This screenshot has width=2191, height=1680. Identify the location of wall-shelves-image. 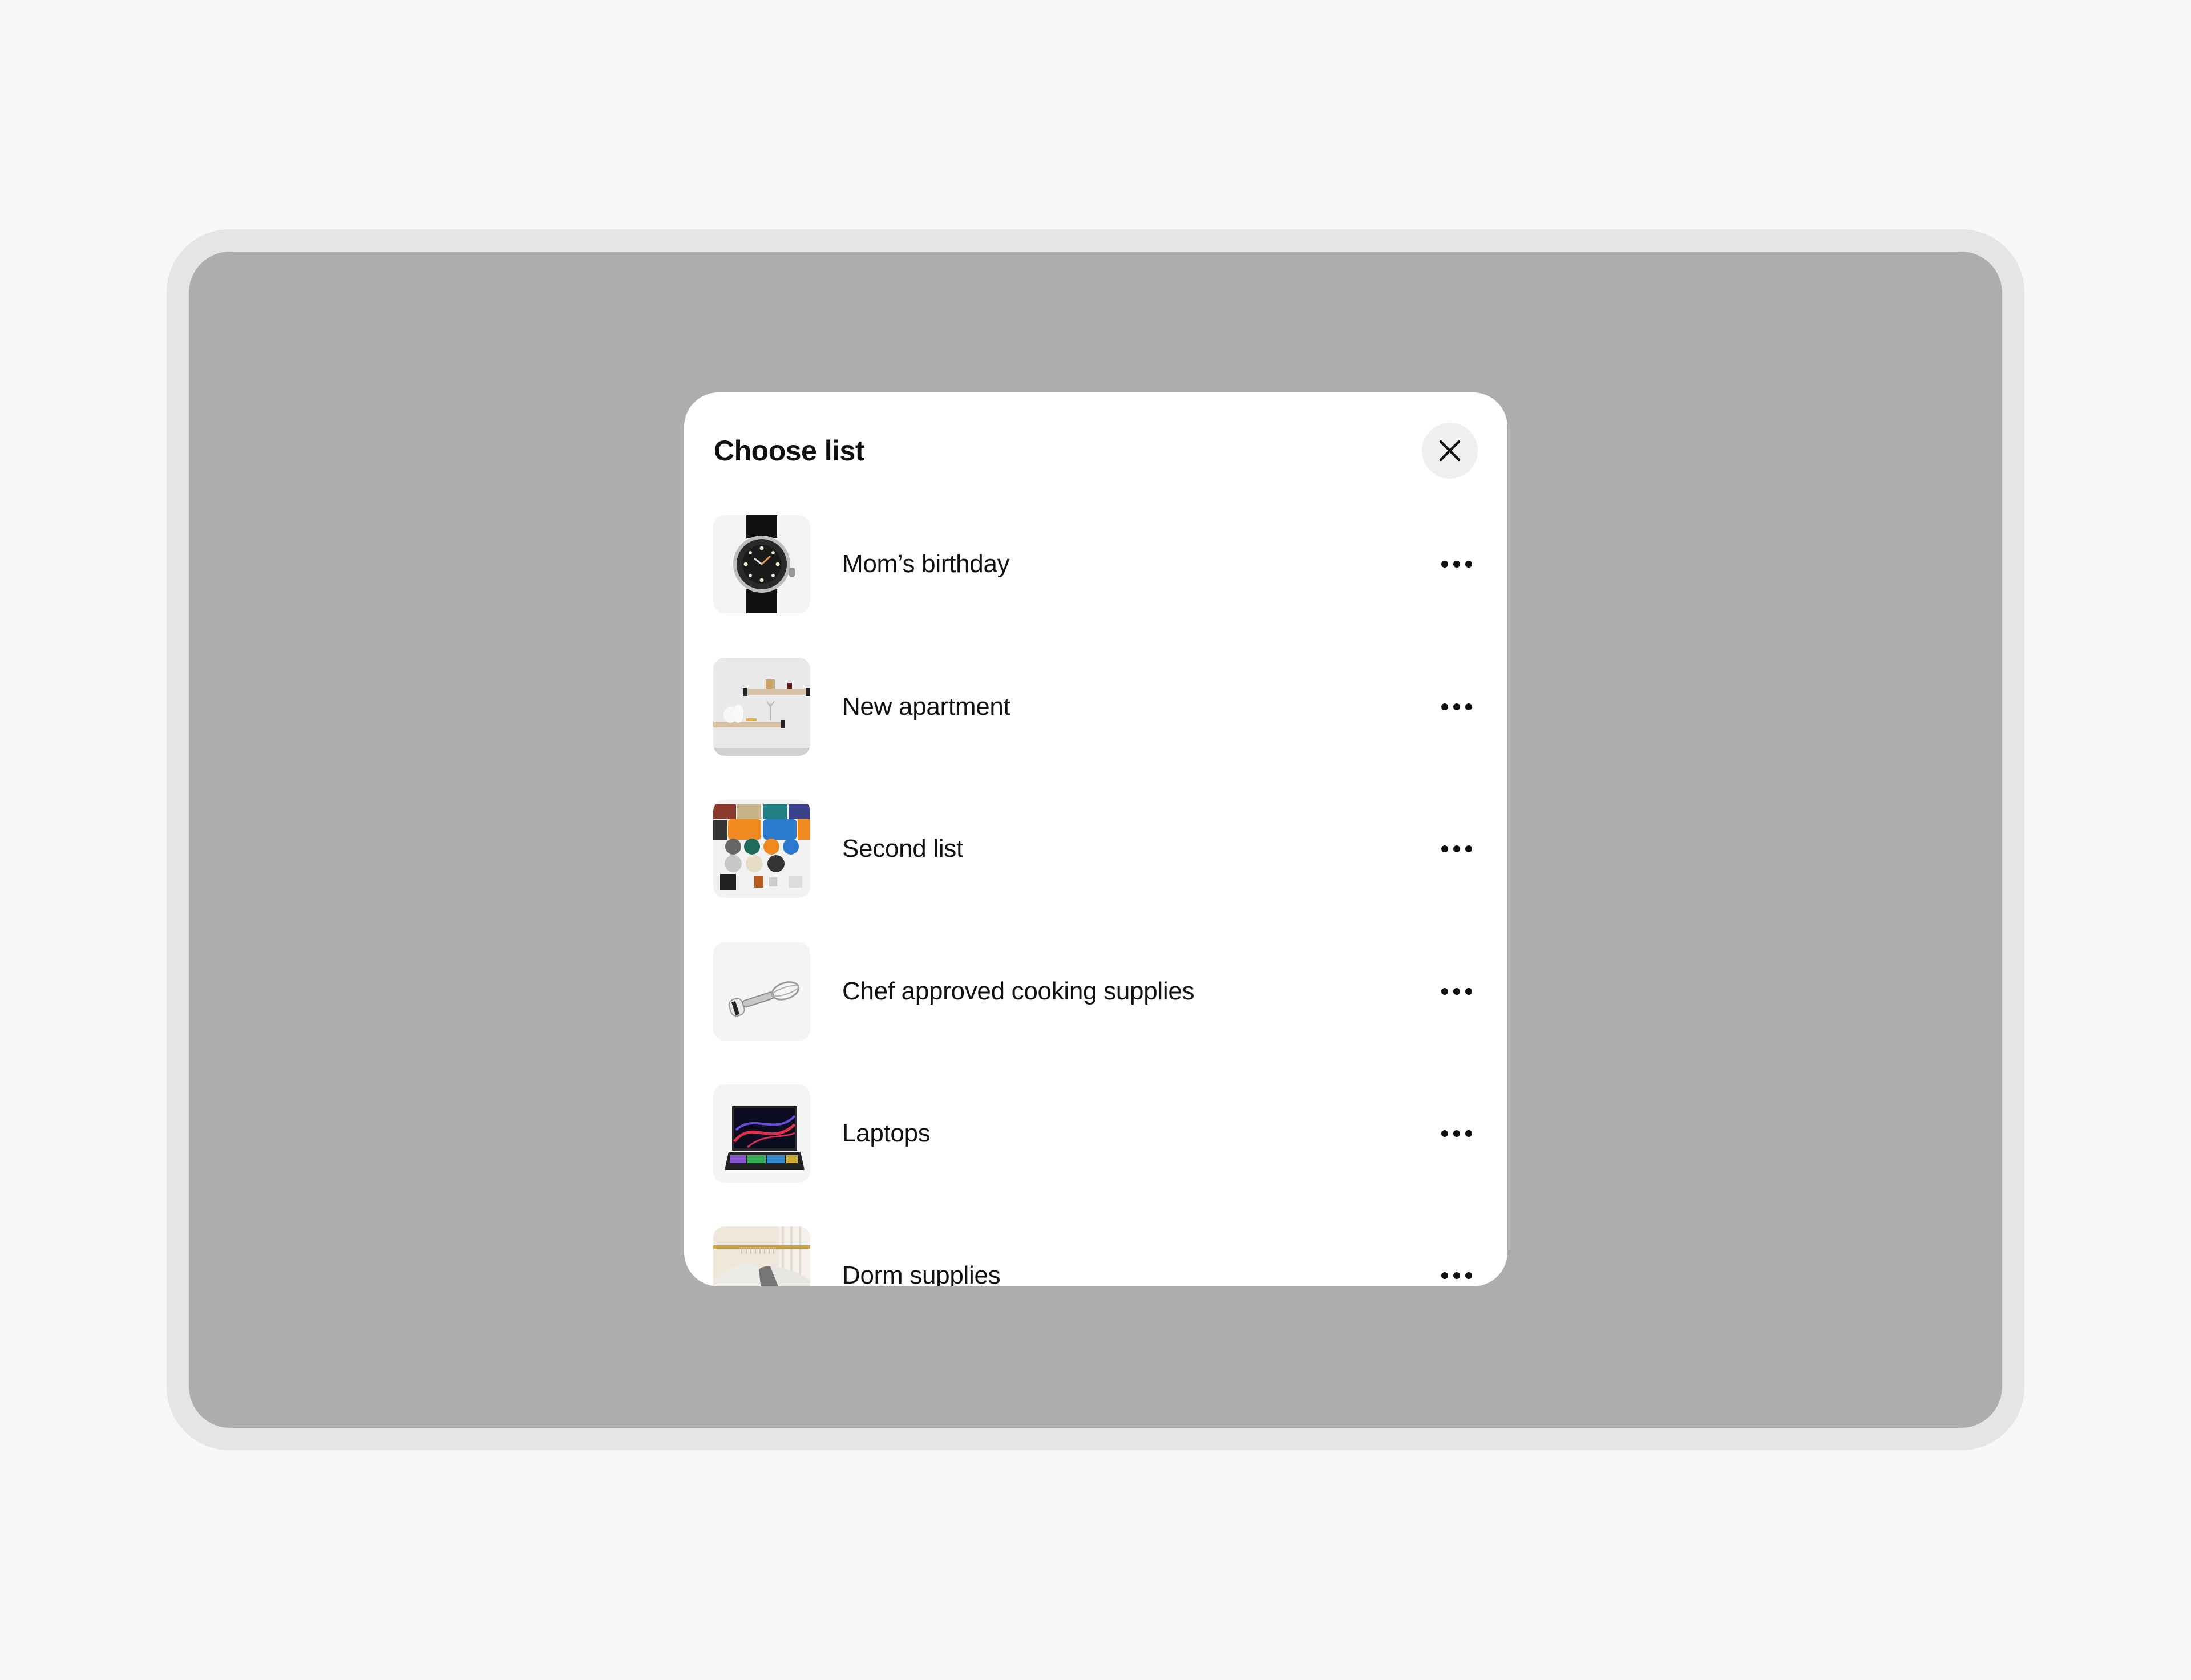
(761, 707).